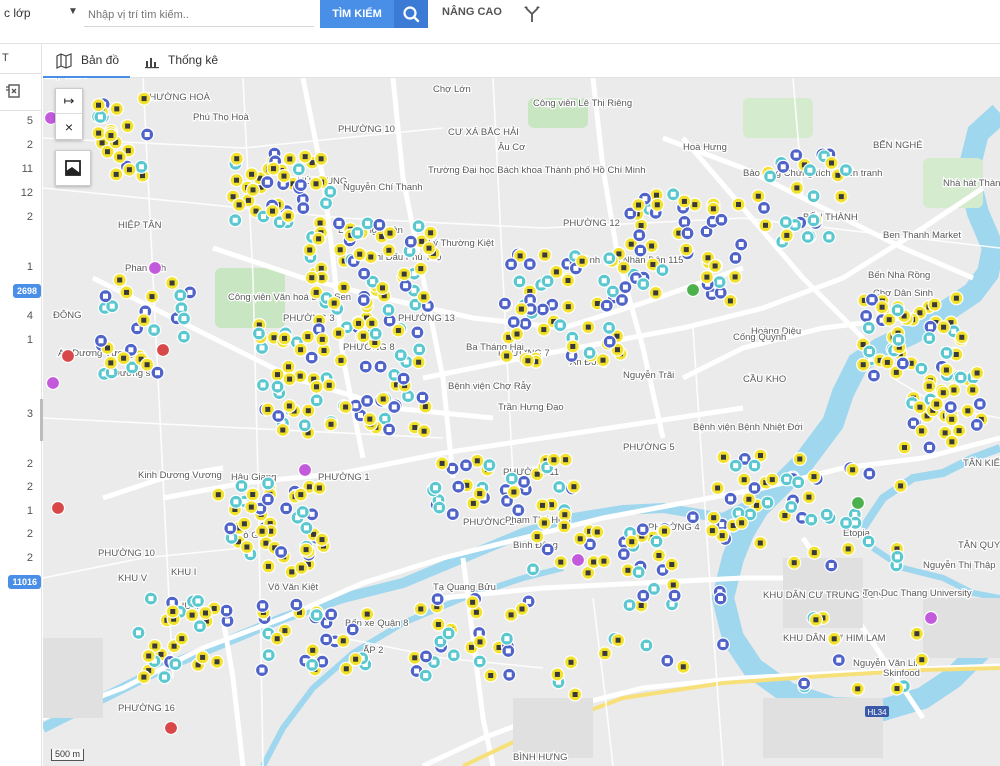  What do you see at coordinates (532, 14) in the screenshot?
I see `merge-icon` at bounding box center [532, 14].